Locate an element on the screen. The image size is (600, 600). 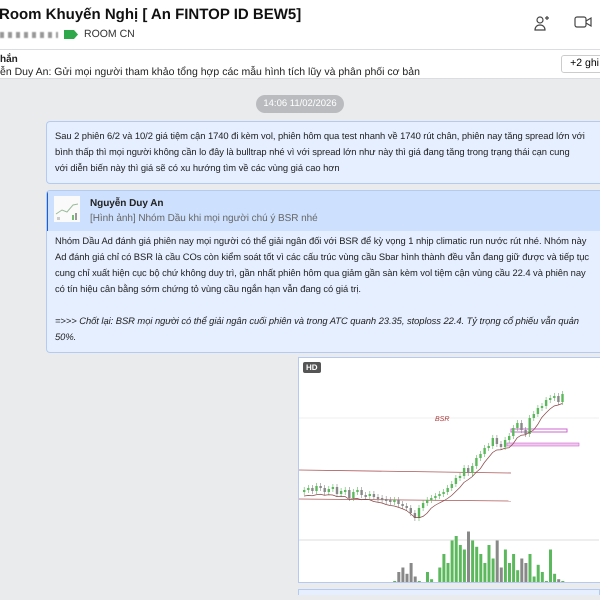
pinned-message: ễn Duy An: Gửi mọi người tham khảo tổng hợp các mẫu hình tích lũy và phân phối cơ bản is located at coordinates (210, 73).